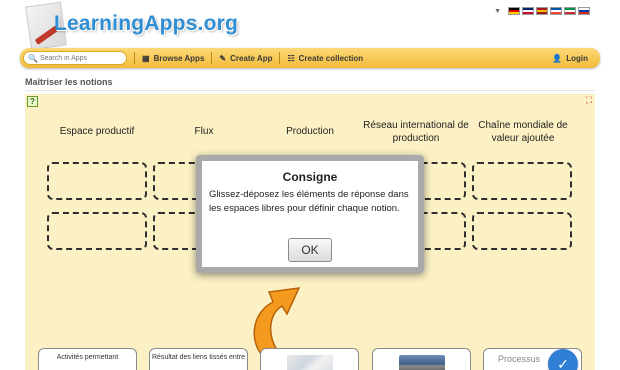  I want to click on answer-card-port-image, so click(421, 359).